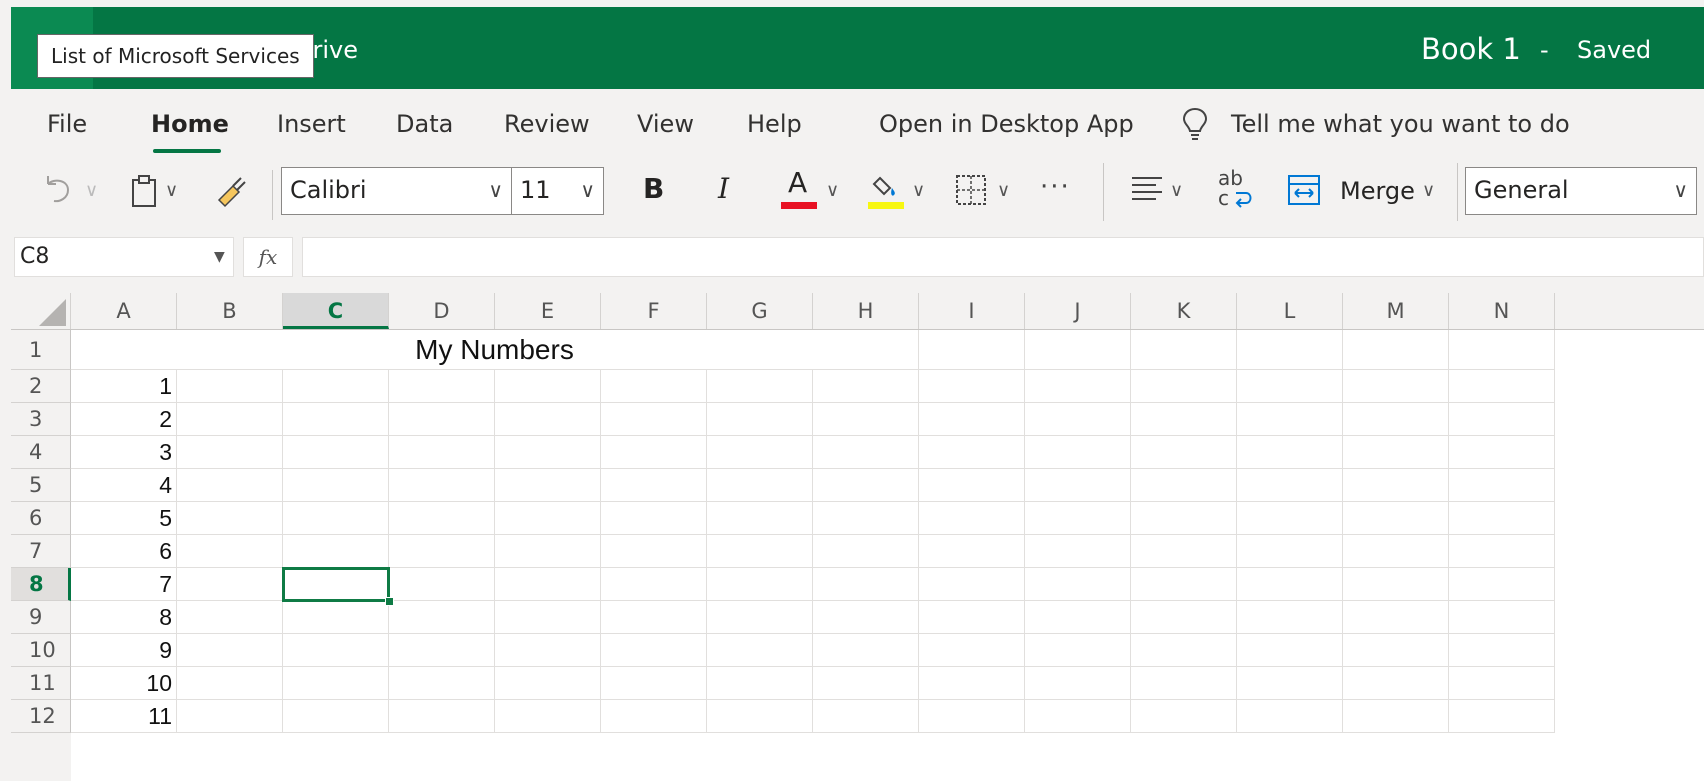 The image size is (1704, 781). Describe the element at coordinates (1396, 518) in the screenshot. I see `cell-m6` at that location.